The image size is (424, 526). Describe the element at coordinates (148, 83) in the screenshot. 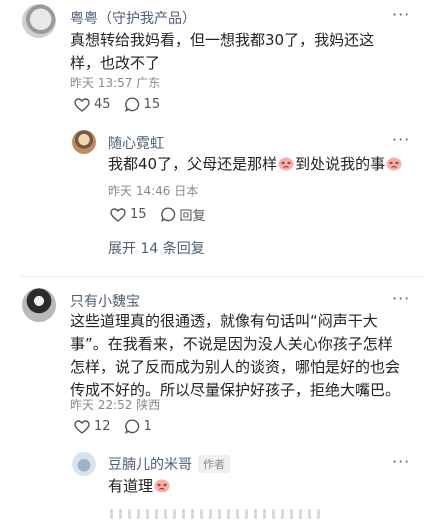

I see `comment-location: 广东` at that location.